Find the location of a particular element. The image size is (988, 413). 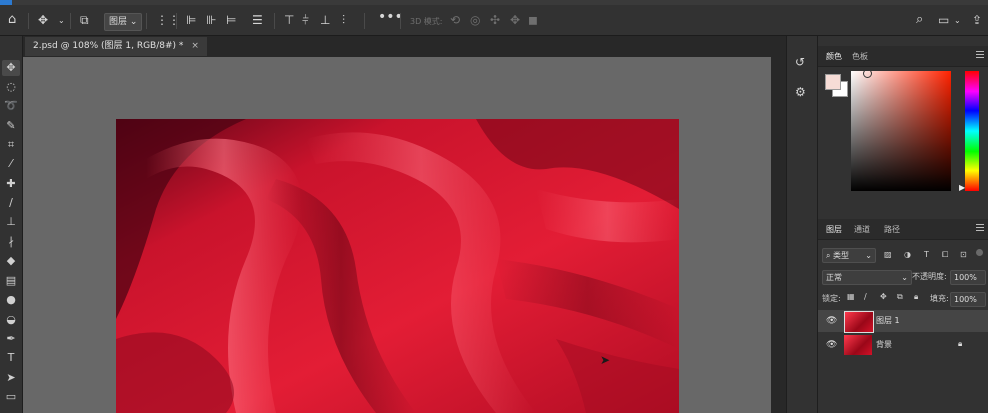

layers-panel-header: 图层 通道 路径 is located at coordinates (903, 229).